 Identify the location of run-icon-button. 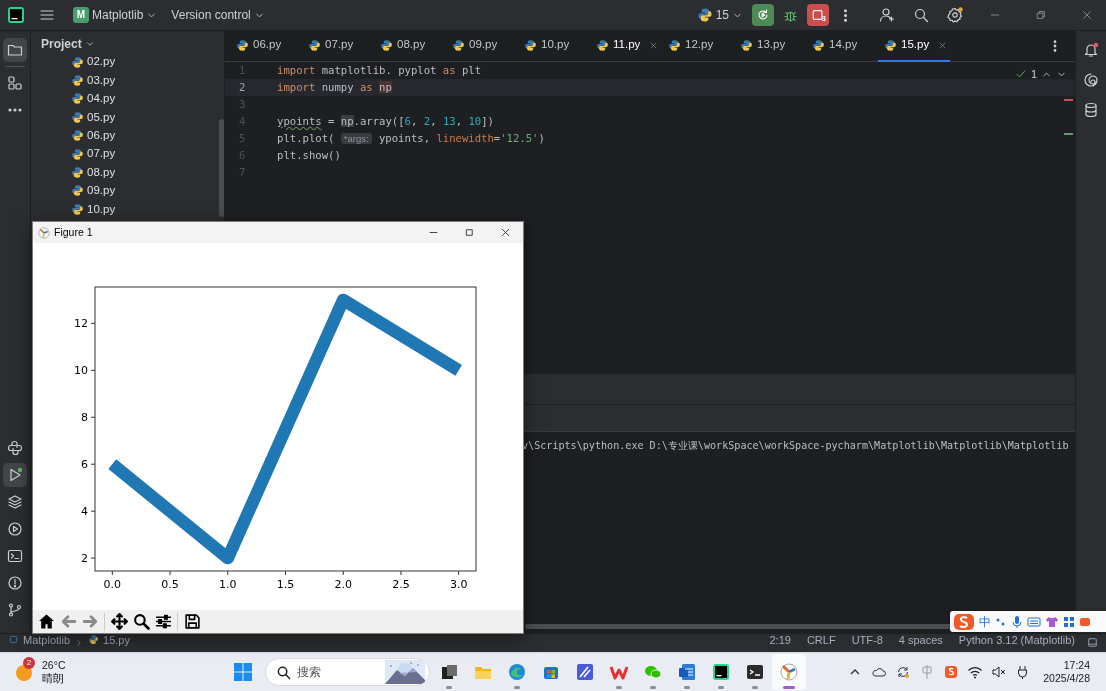
(15, 475).